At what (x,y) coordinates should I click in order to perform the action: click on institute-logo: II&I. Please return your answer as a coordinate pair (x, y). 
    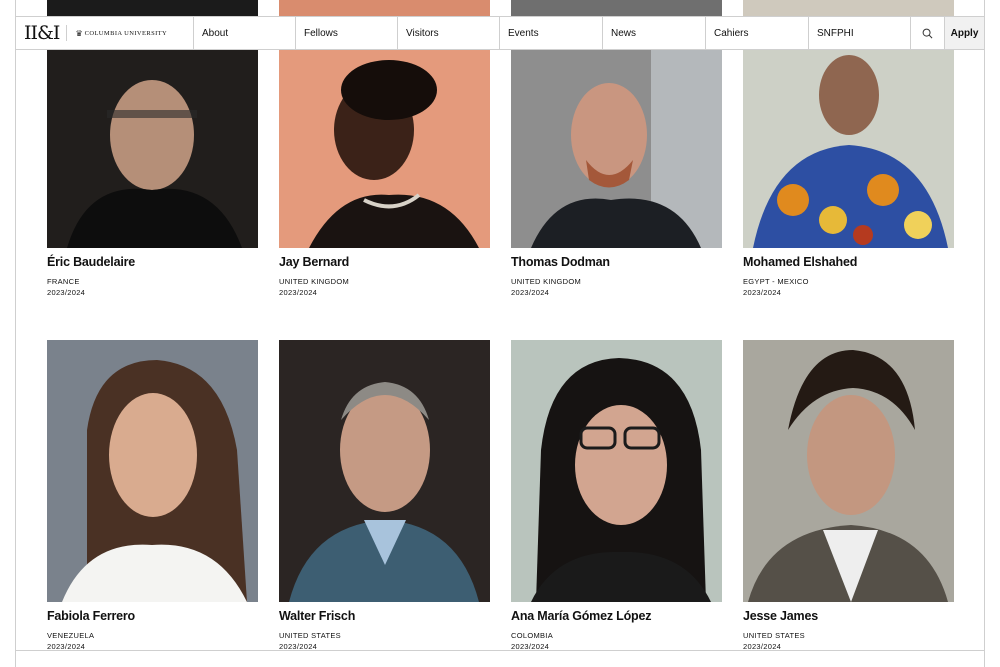
    Looking at the image, I should click on (42, 32).